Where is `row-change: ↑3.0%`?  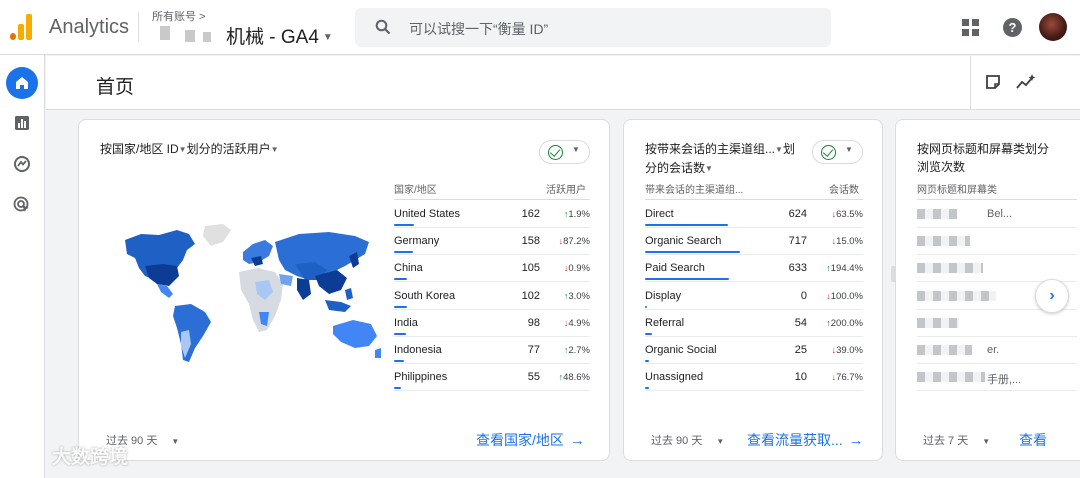
row-change: ↑3.0% is located at coordinates (576, 296).